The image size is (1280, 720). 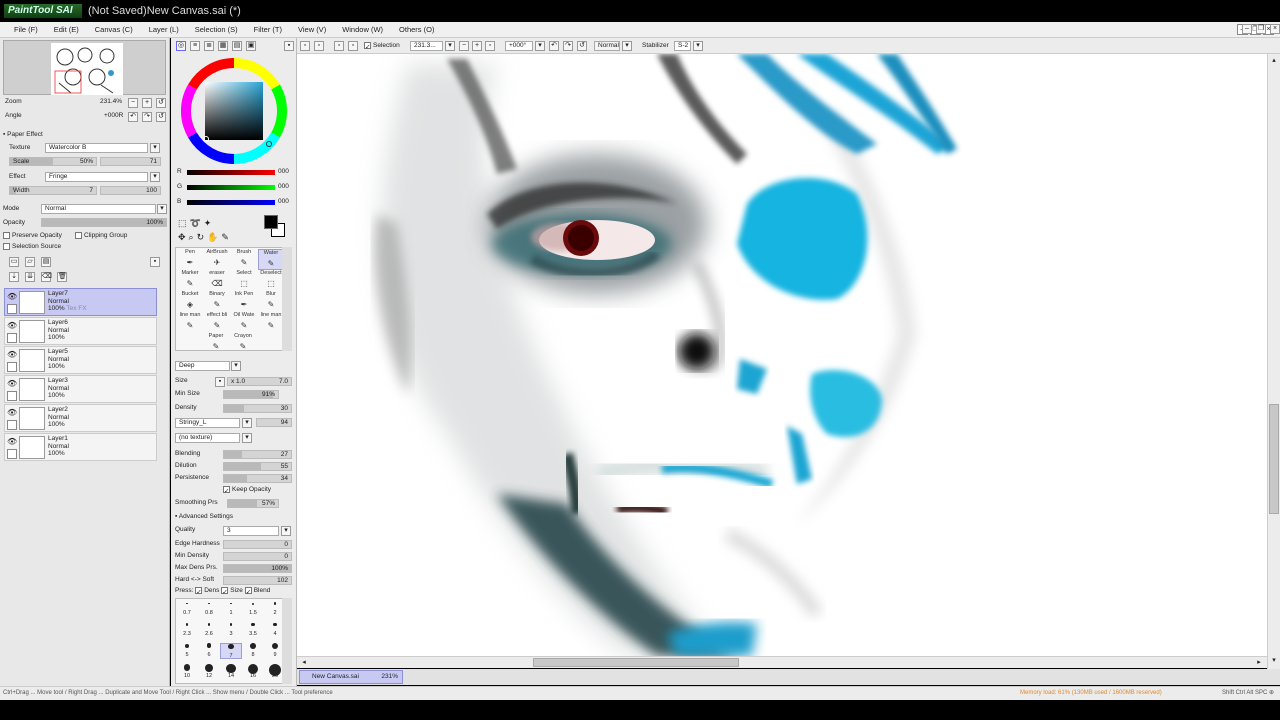 What do you see at coordinates (14, 277) in the screenshot?
I see `transfer-down-icon: ⇣` at bounding box center [14, 277].